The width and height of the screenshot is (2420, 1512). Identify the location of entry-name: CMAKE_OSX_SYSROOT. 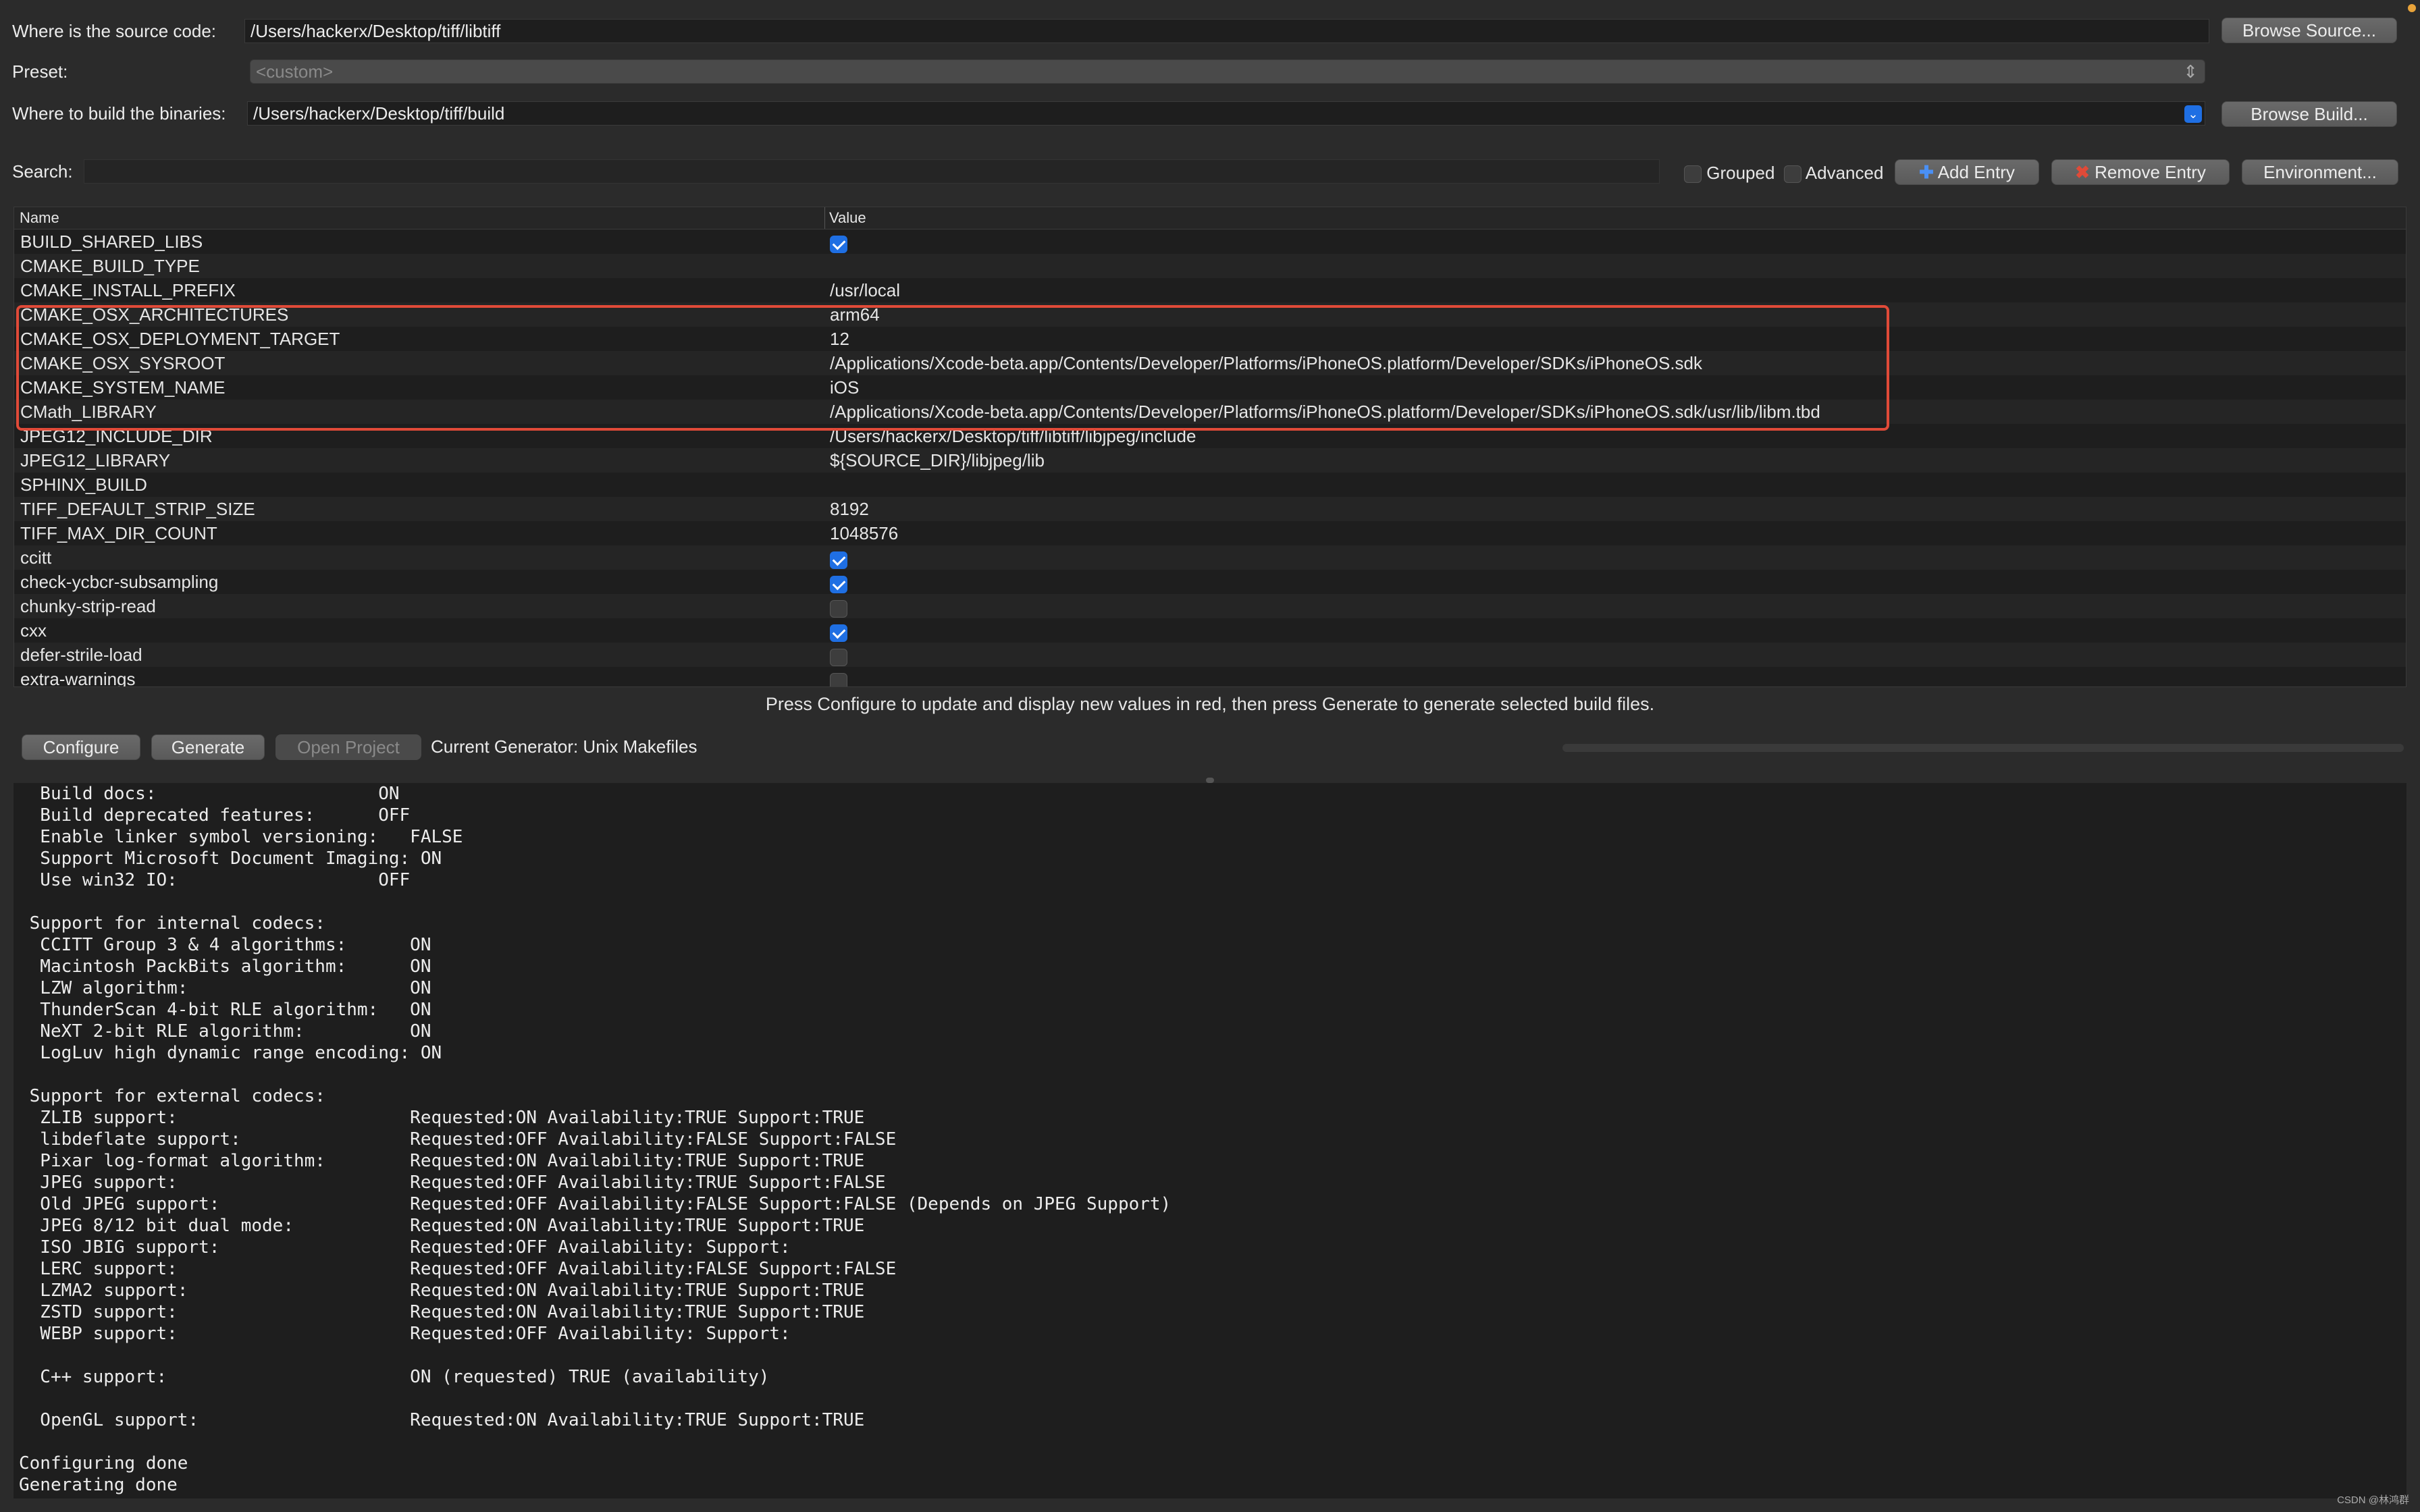
(123, 363).